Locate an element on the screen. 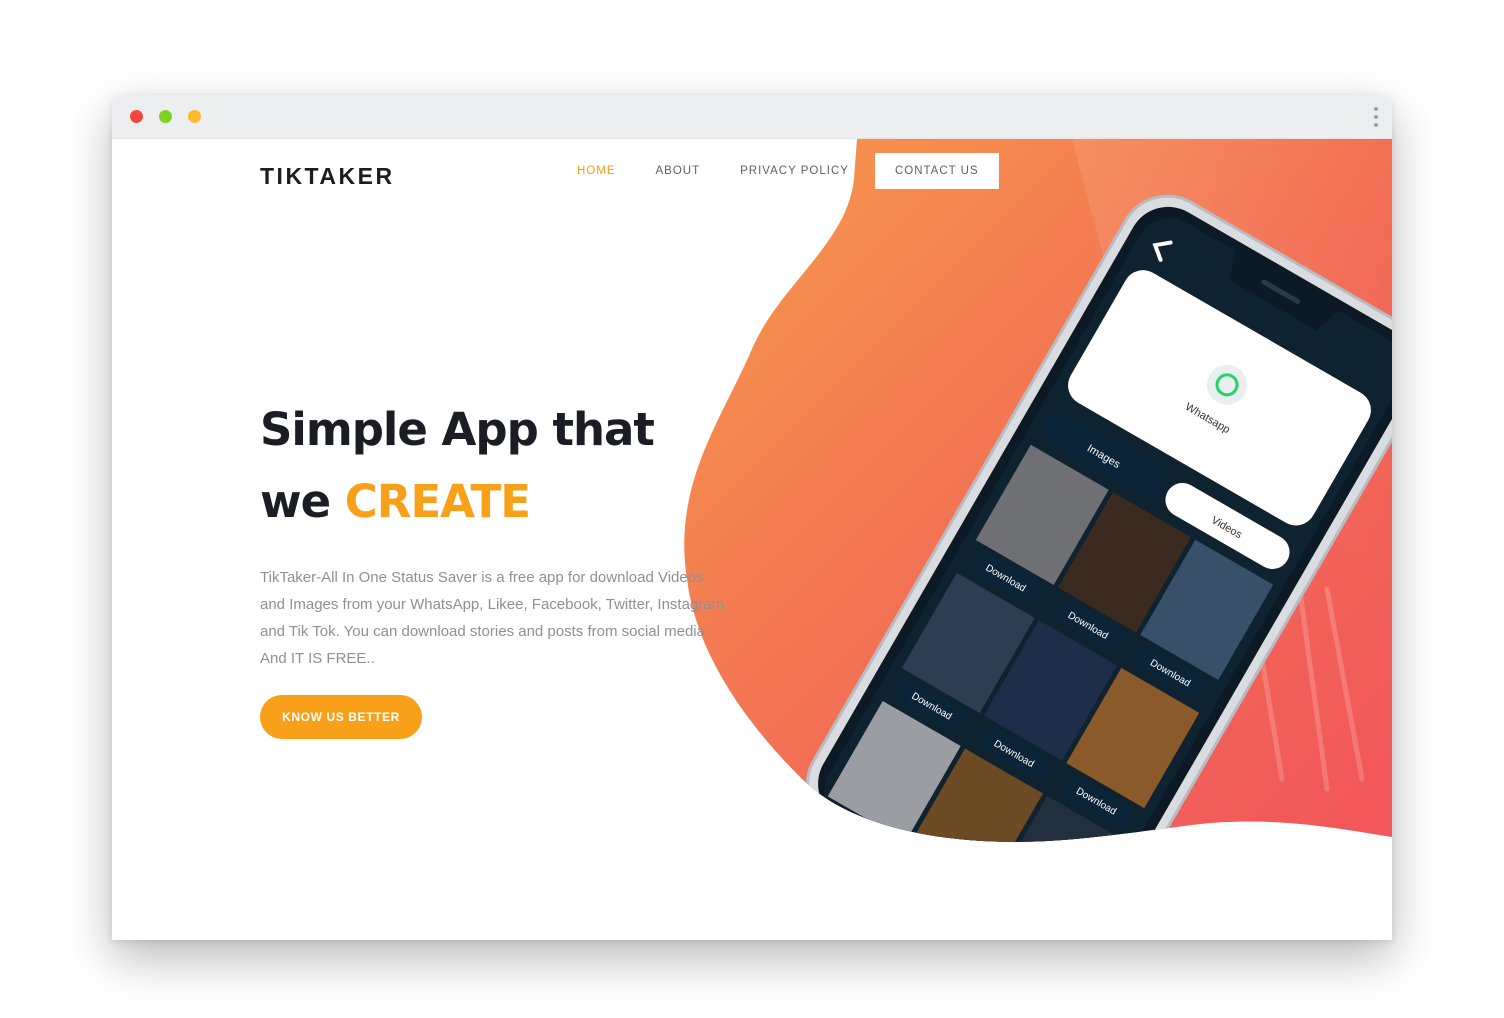 The width and height of the screenshot is (1504, 1018). nav-privacy-policy: PRIVACY POLICY is located at coordinates (794, 171).